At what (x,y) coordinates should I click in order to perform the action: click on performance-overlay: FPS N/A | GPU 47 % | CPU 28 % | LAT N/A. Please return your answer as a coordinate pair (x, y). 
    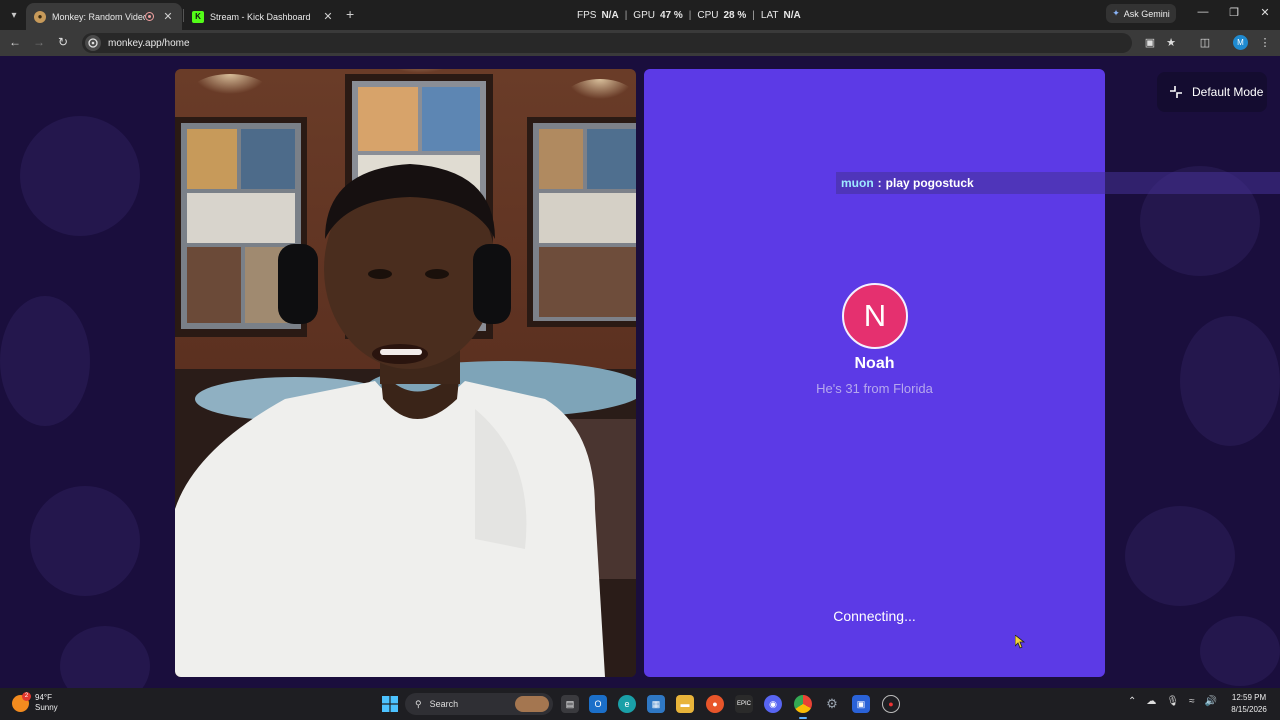
    Looking at the image, I should click on (692, 15).